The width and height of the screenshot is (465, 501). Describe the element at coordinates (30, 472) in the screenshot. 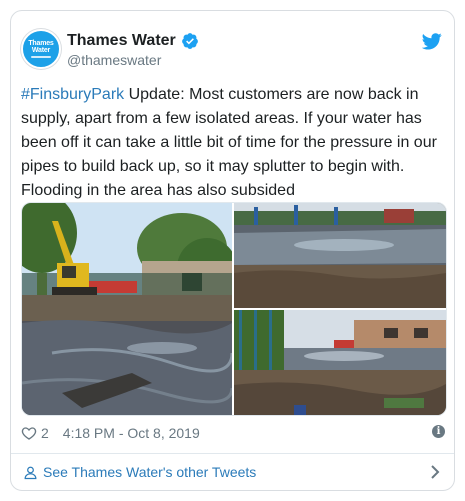

I see `person-icon` at that location.